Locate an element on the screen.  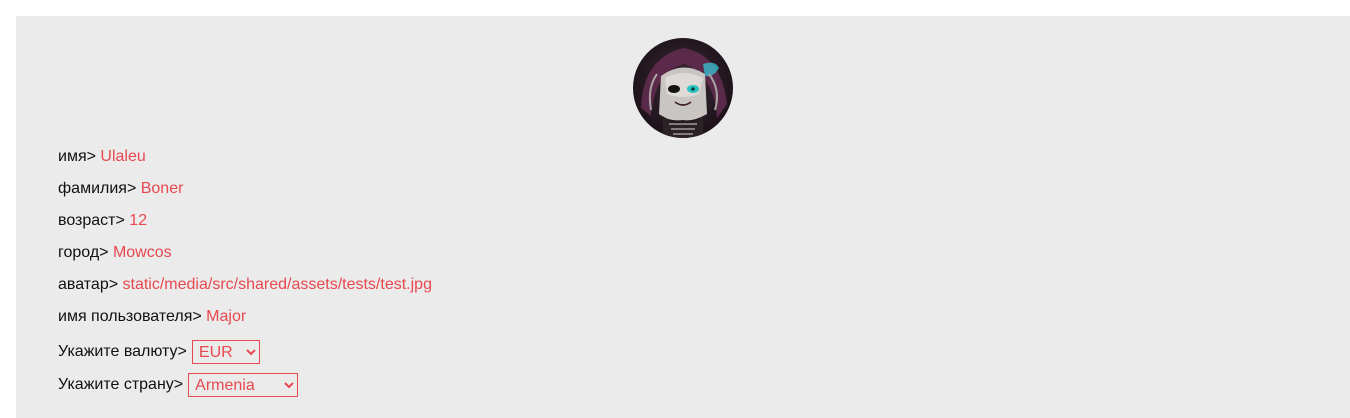
country-row: Укажите страну> Armenia is located at coordinates (245, 385).